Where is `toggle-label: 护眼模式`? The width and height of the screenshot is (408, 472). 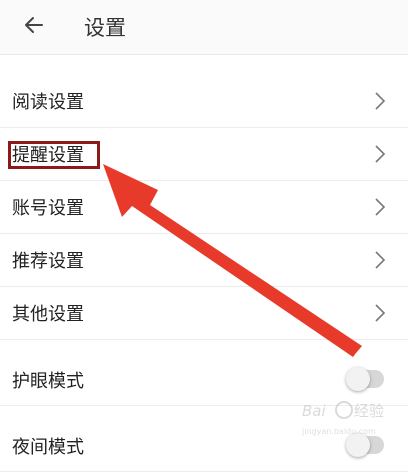
toggle-label: 护眼模式 is located at coordinates (48, 381).